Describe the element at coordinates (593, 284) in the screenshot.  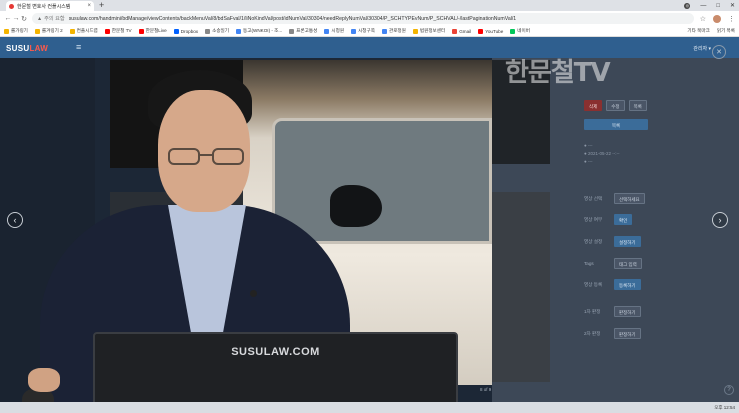
I see `field-label: 영상 등록` at that location.